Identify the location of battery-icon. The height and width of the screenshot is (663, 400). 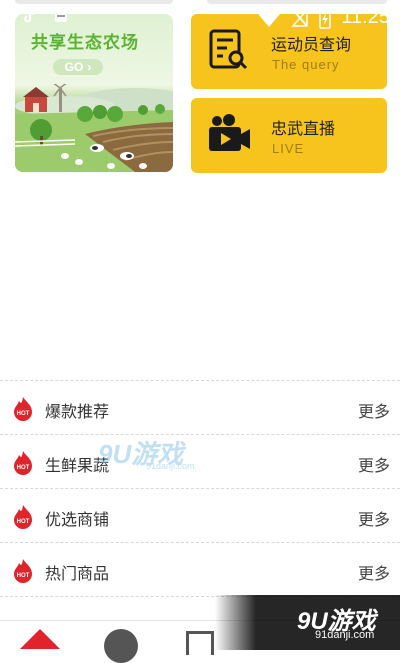
(325, 17).